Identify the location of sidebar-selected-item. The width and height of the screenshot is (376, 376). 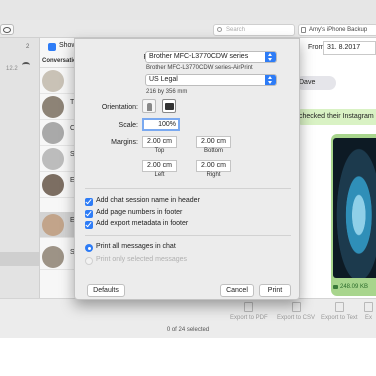
(20, 259).